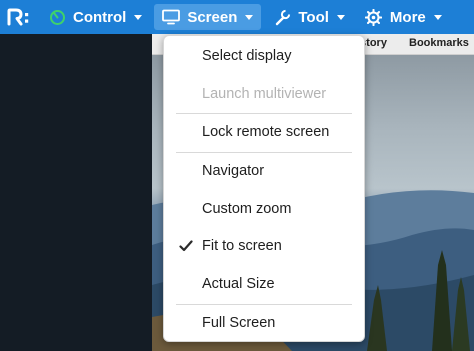 This screenshot has width=474, height=351. I want to click on screen-menu-button: Screen, so click(208, 17).